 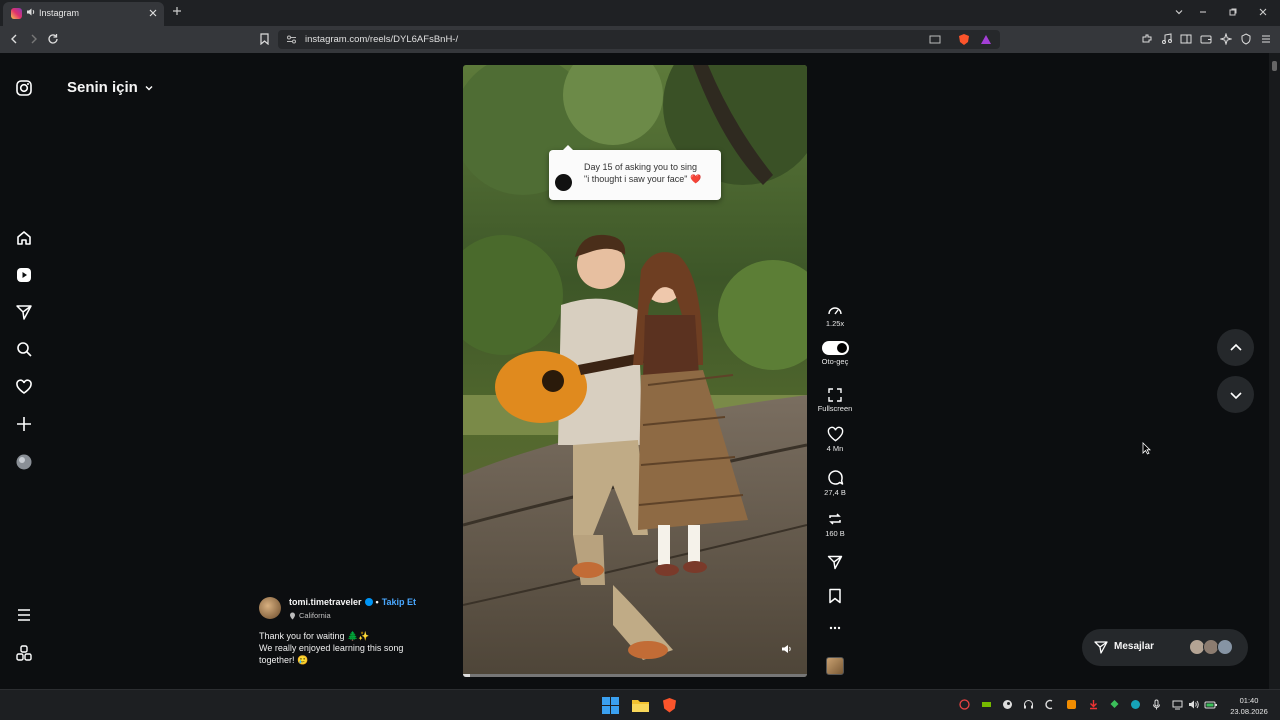 I want to click on author-row: tomi.timetraveler • Takip Et, so click(x=352, y=602).